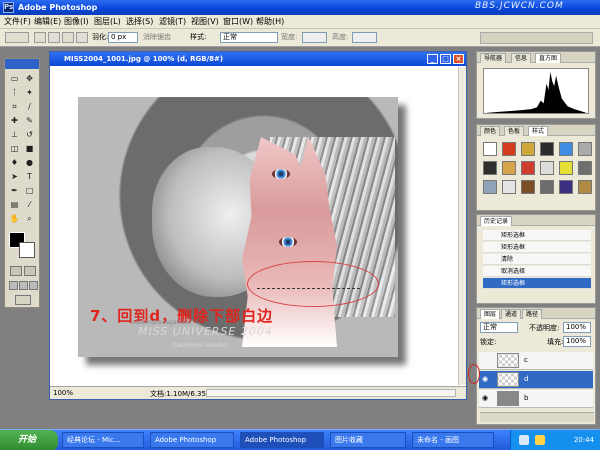 Image resolution: width=600 pixels, height=450 pixels. Describe the element at coordinates (107, 22) in the screenshot. I see `menu-layer: 图层(L)` at that location.